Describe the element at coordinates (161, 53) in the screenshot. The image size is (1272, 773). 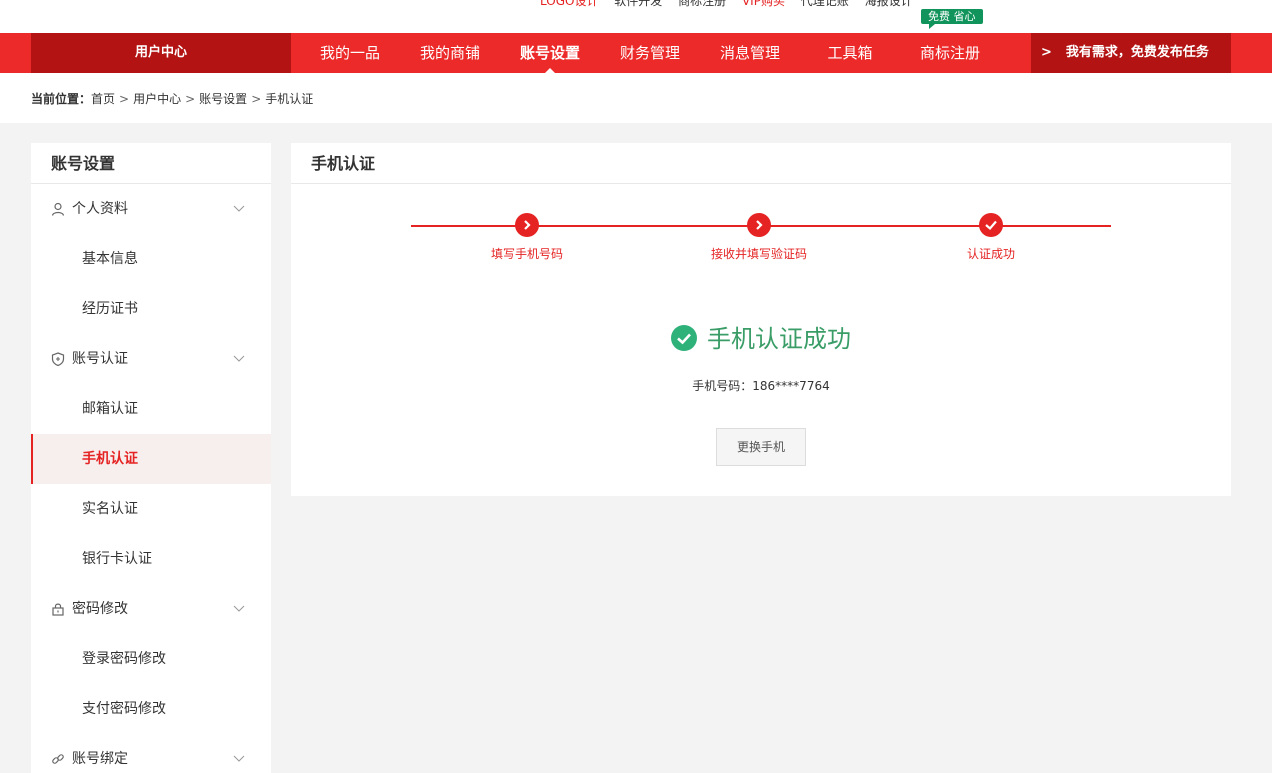
I see `user-center-label: 用户中心` at that location.